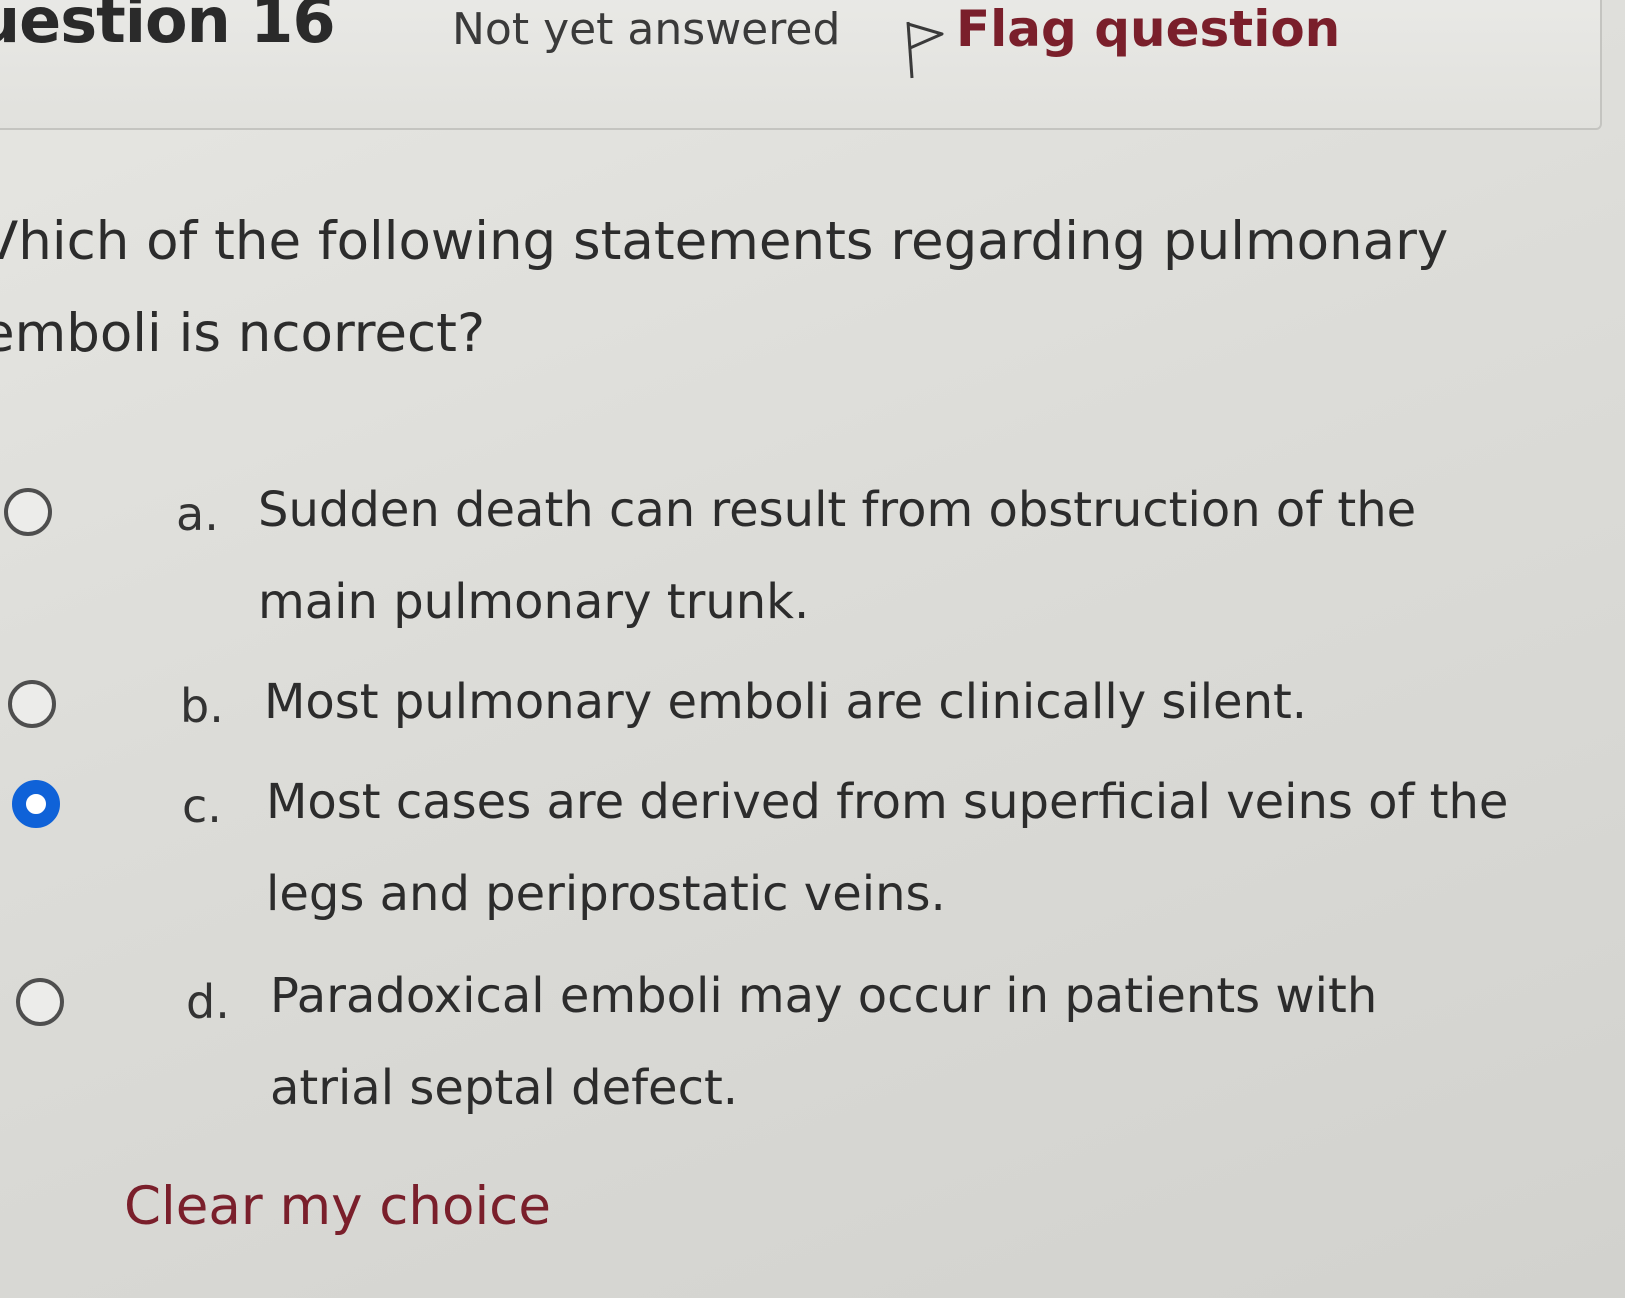 The image size is (1625, 1298). Describe the element at coordinates (40, 1002) in the screenshot. I see `radio-button-d` at that location.